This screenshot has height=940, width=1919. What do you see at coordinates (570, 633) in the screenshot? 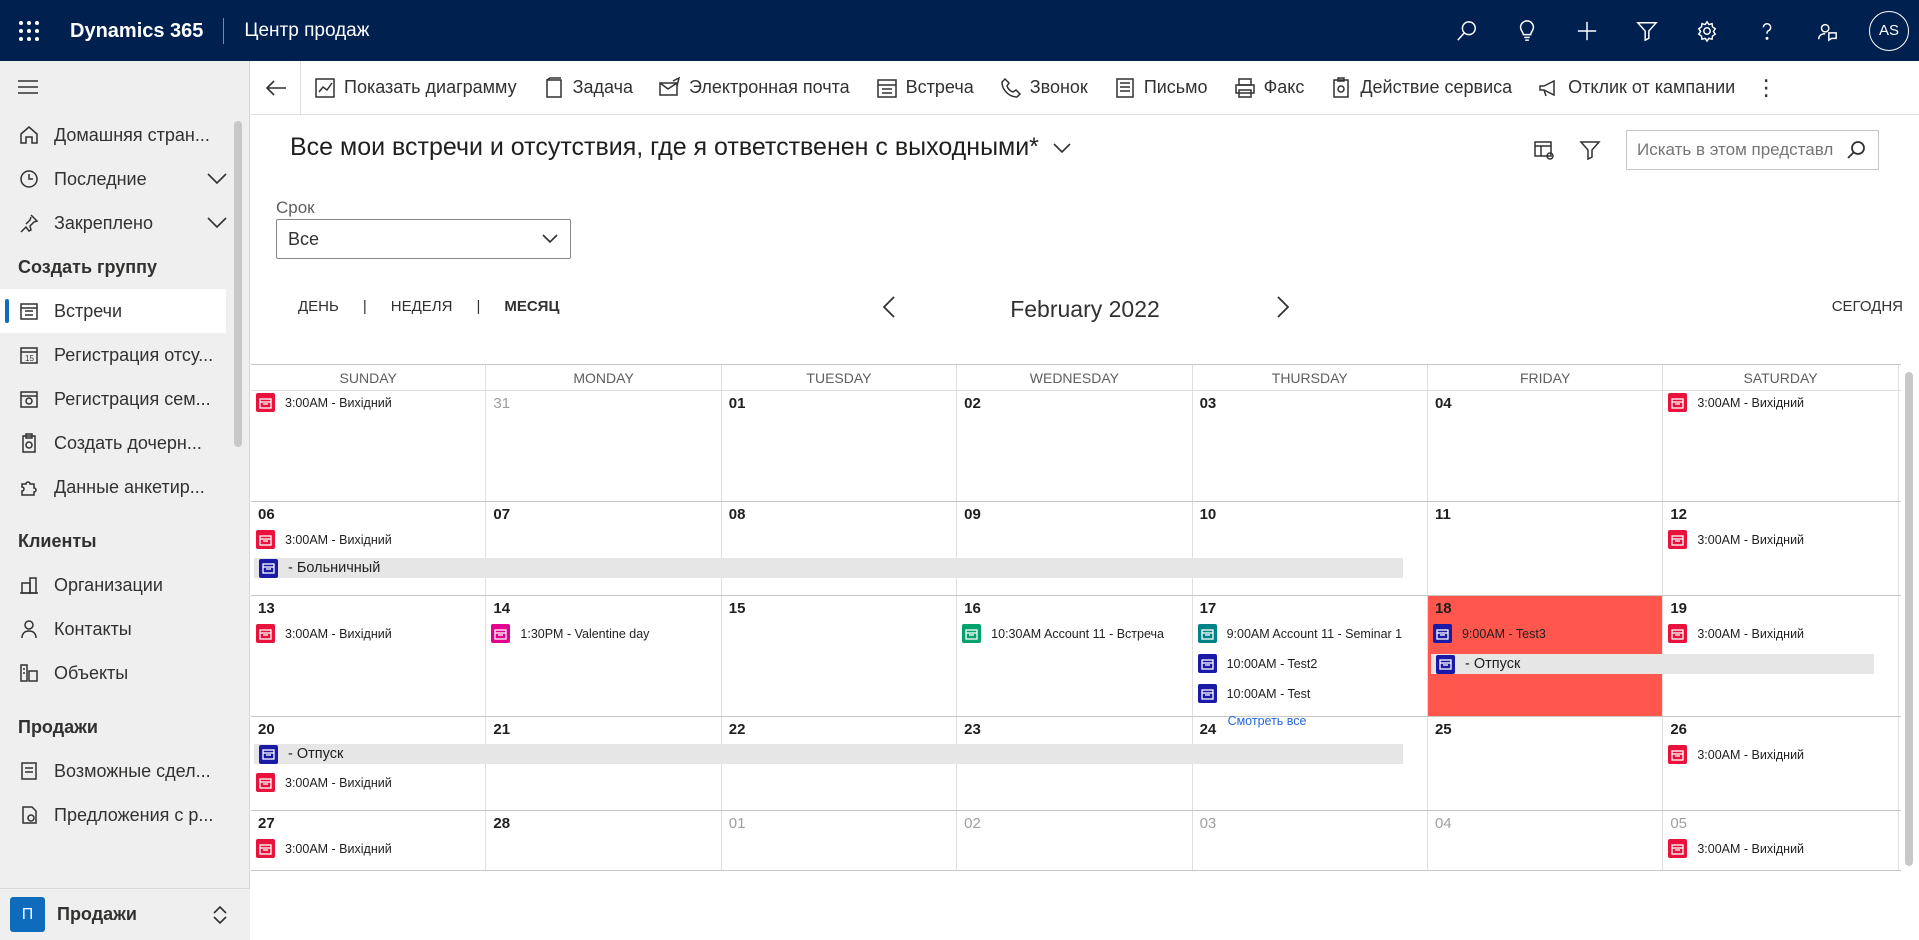
I see `calendar-event: 1:30PM - Valentine day` at bounding box center [570, 633].